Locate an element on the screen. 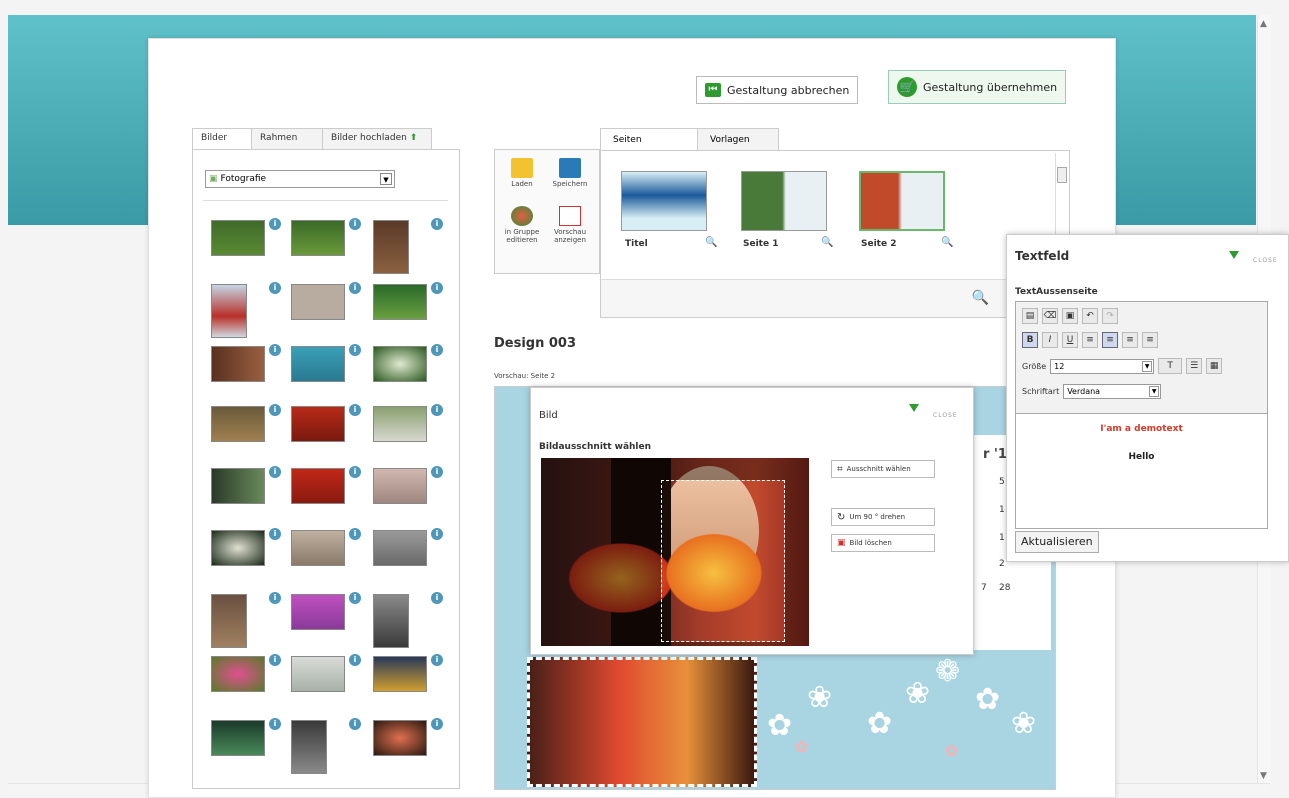 This screenshot has width=1289, height=798. list-icon: ☰ is located at coordinates (1194, 366).